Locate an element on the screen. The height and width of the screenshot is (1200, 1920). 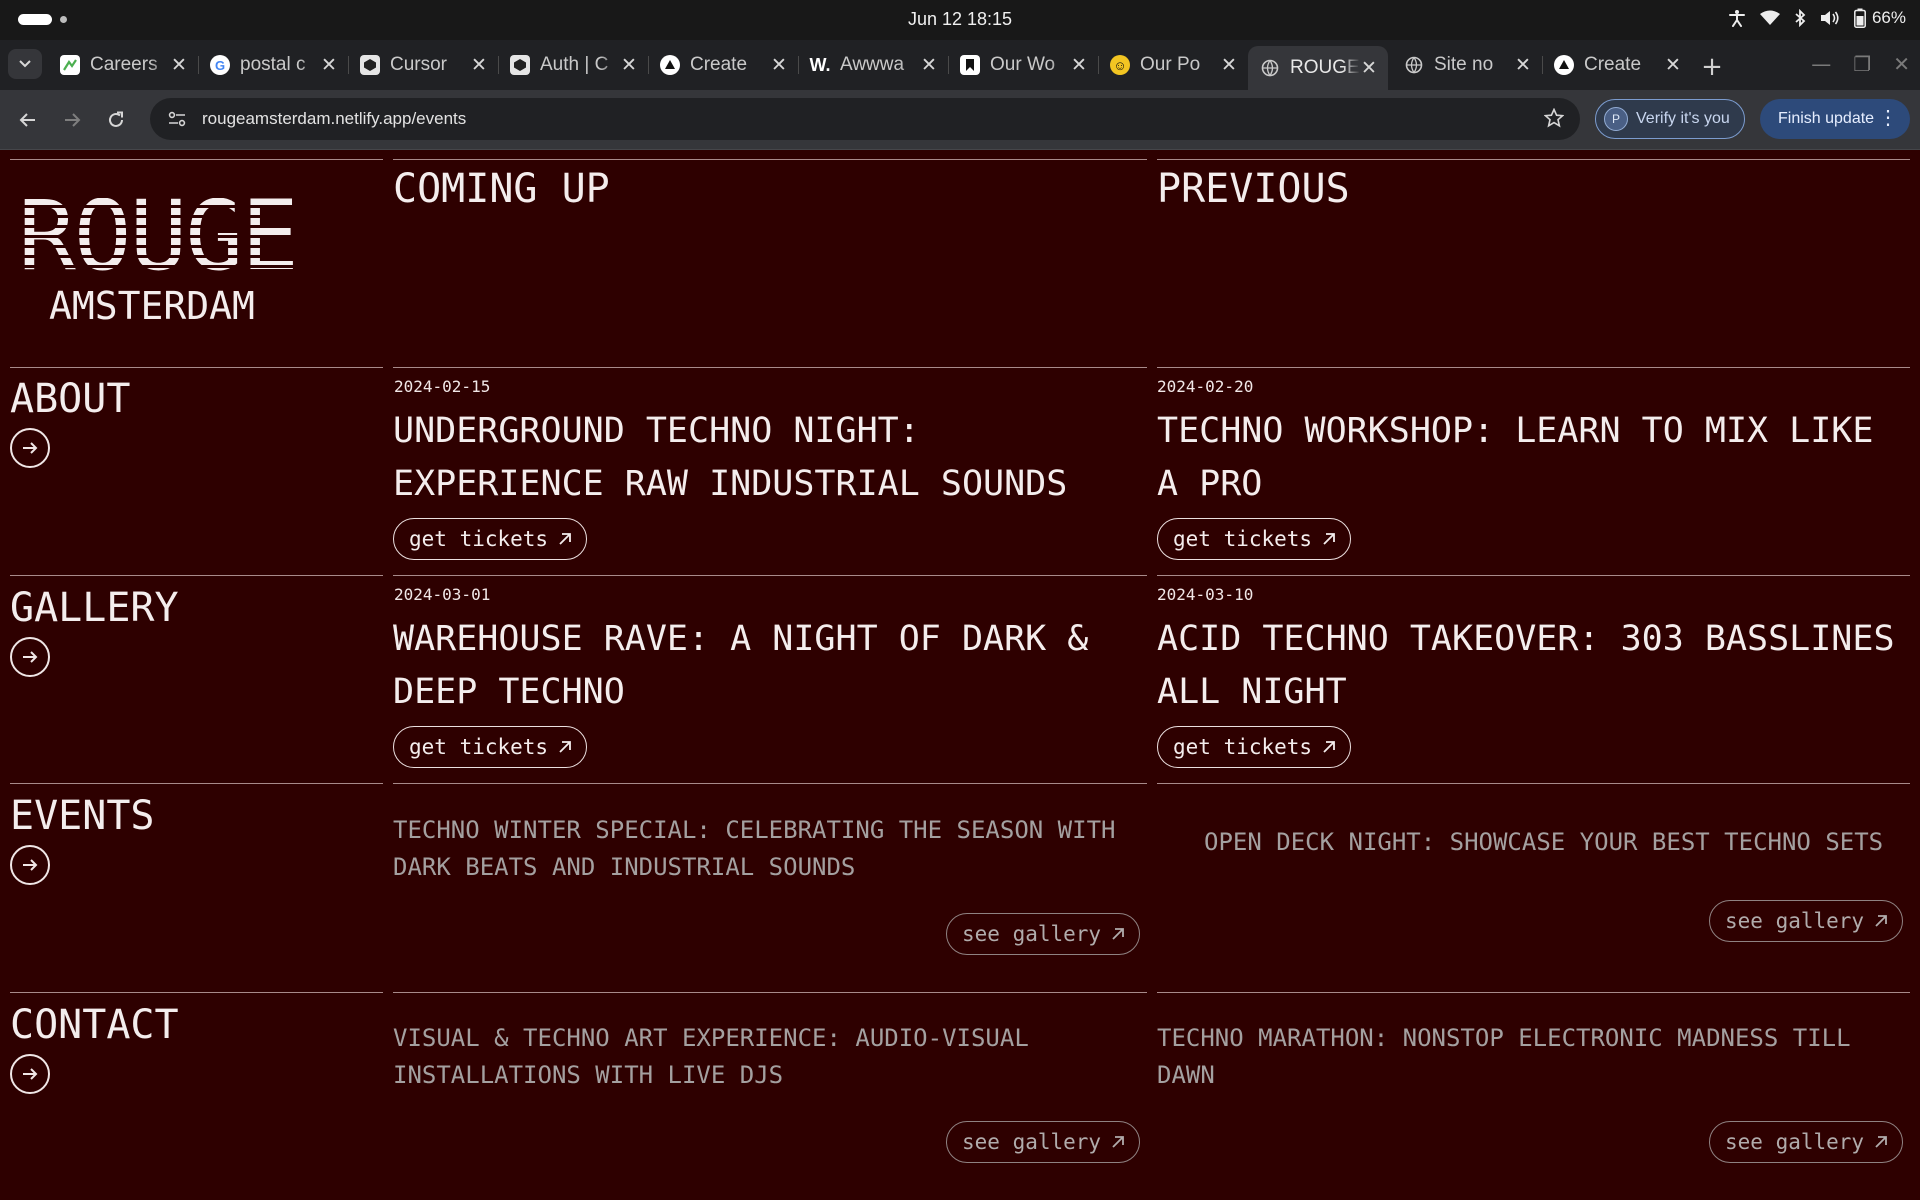
minimize-icon: — is located at coordinates (1821, 64).